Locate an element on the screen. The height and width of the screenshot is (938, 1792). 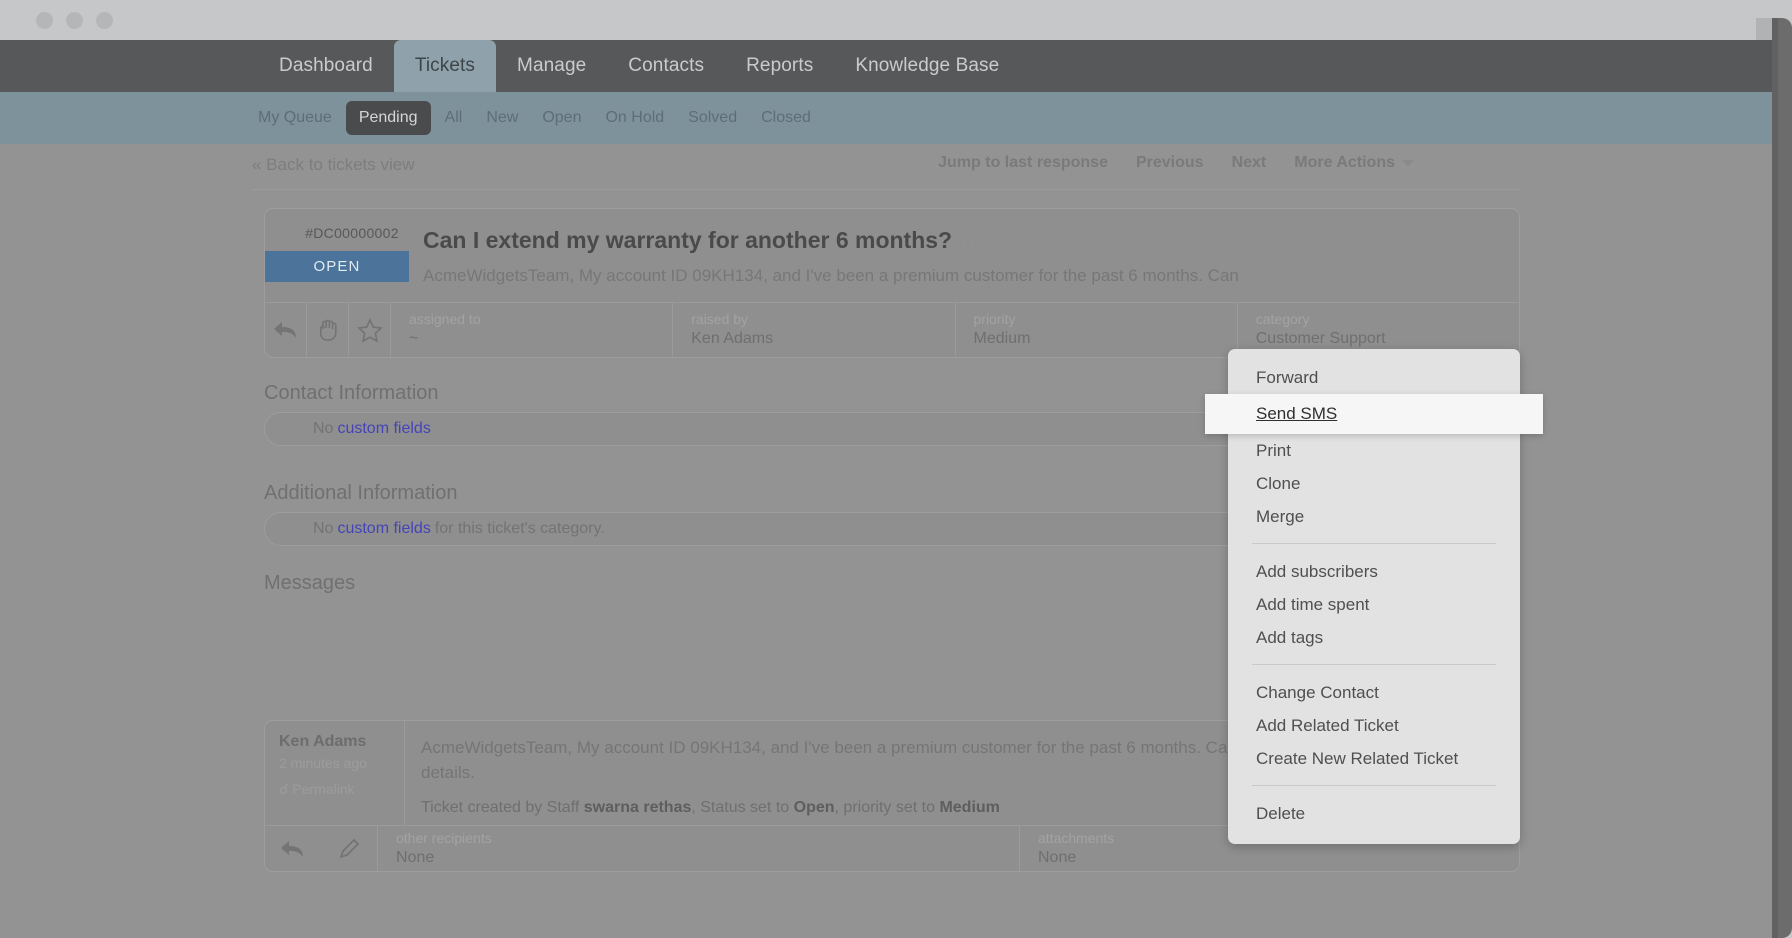
previous-ticket-link: Previous is located at coordinates (1170, 163).